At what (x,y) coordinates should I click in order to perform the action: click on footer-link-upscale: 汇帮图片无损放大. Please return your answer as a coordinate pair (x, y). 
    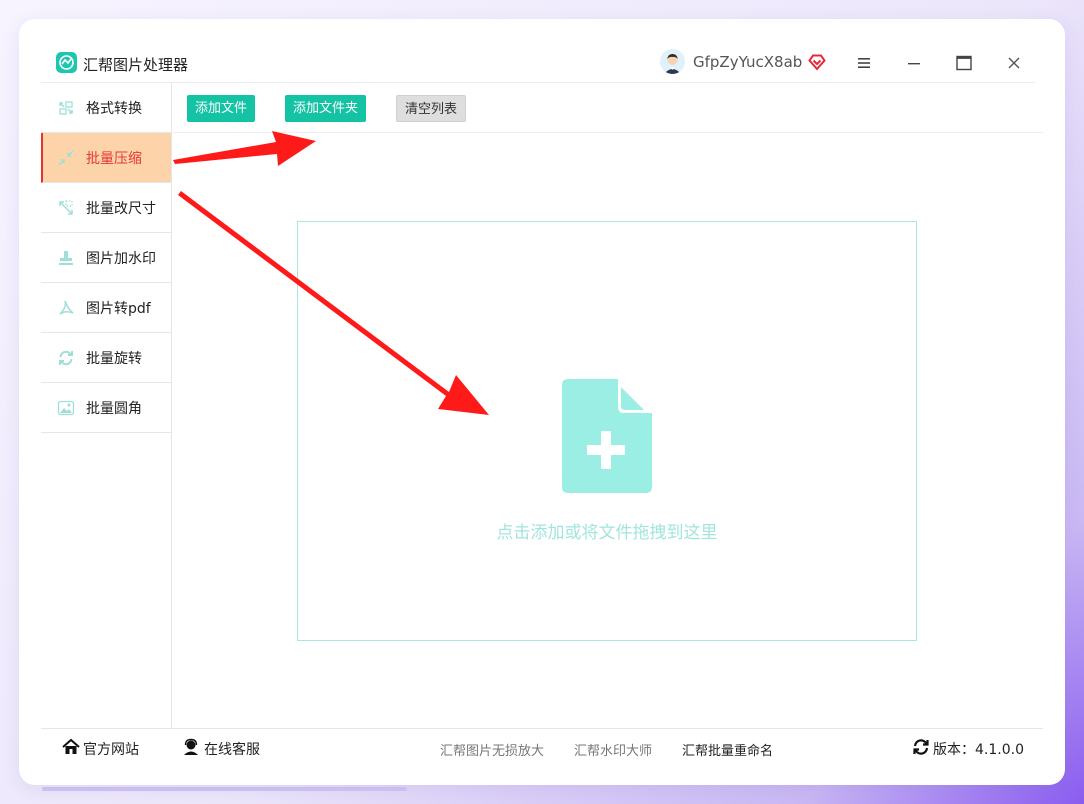
    Looking at the image, I should click on (492, 749).